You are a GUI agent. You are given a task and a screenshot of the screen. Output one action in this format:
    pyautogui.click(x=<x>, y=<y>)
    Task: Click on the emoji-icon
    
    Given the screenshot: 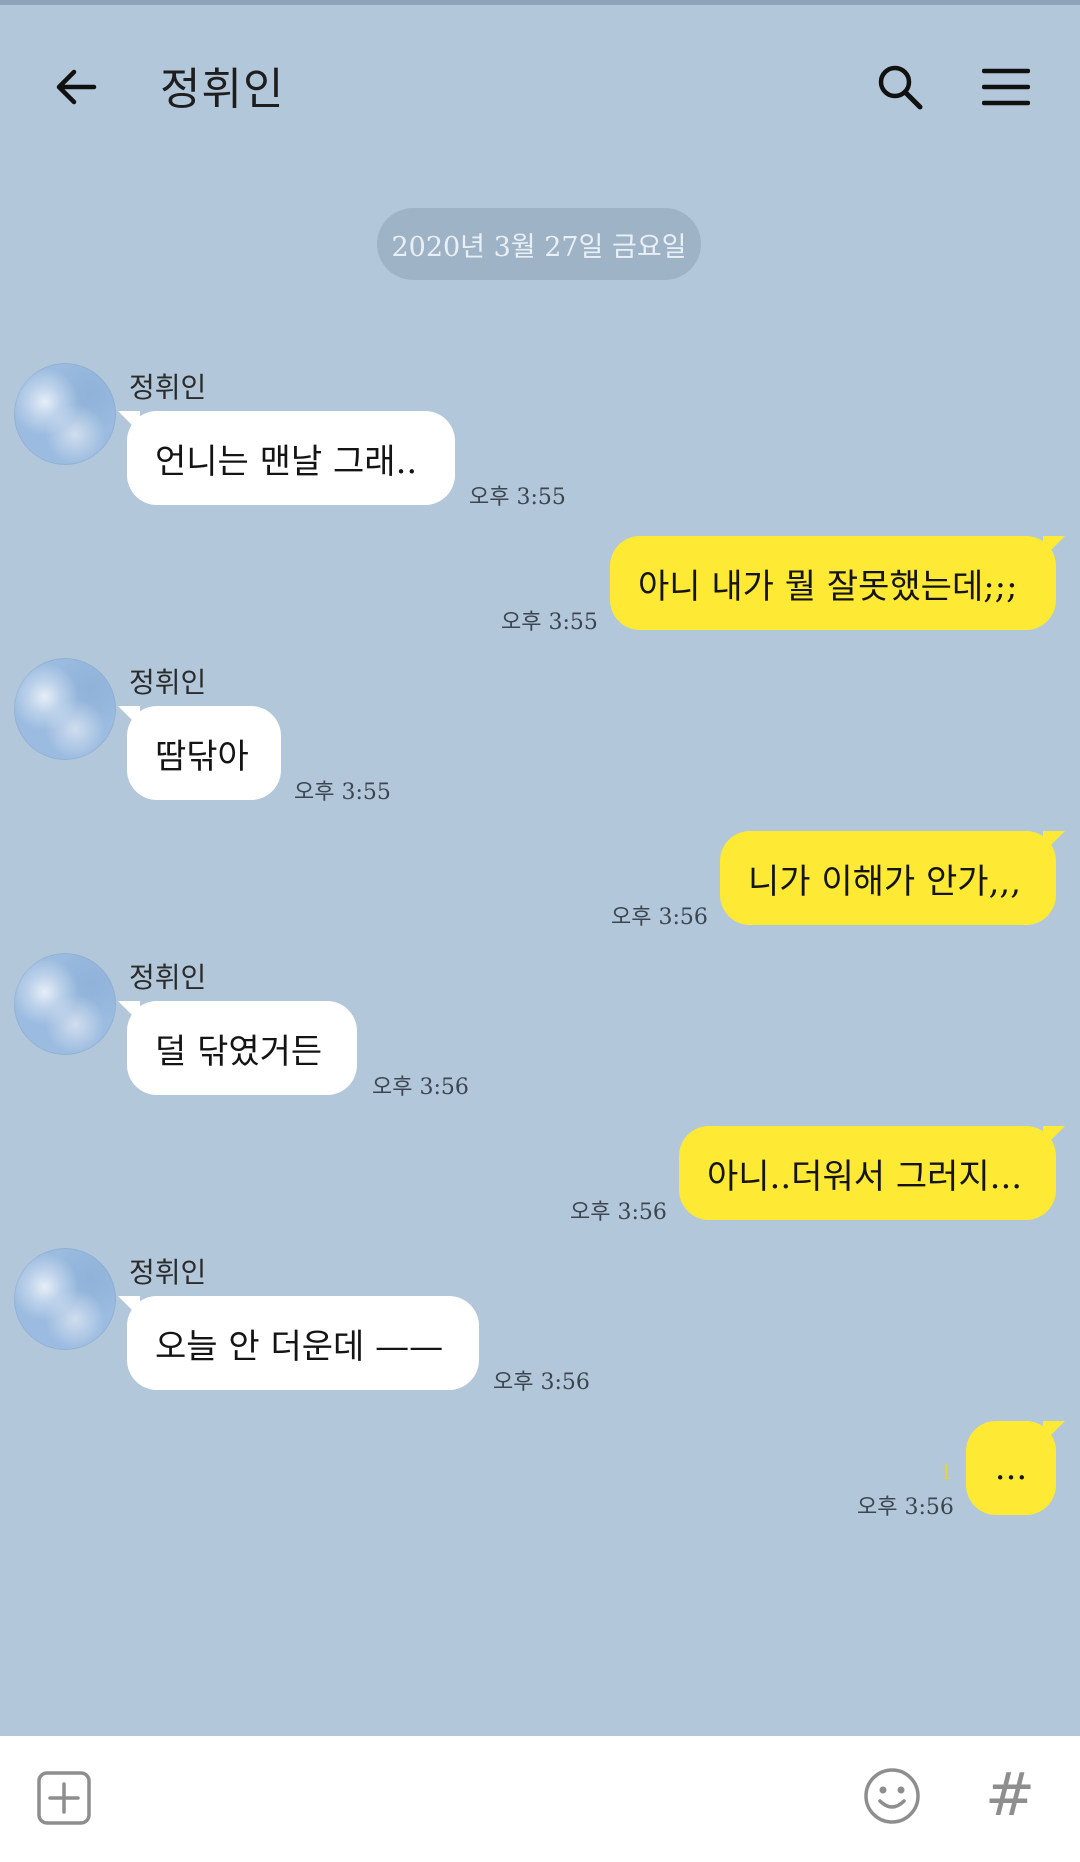 What is the action you would take?
    pyautogui.click(x=892, y=1796)
    